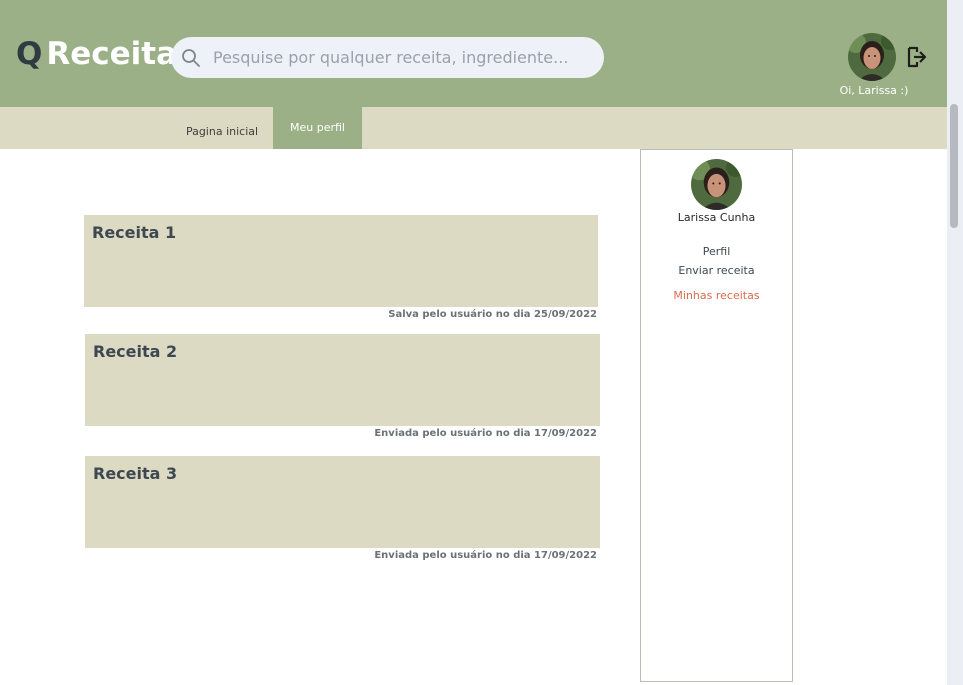 The width and height of the screenshot is (963, 685). I want to click on recipe-card-1: Receita 1, so click(341, 261).